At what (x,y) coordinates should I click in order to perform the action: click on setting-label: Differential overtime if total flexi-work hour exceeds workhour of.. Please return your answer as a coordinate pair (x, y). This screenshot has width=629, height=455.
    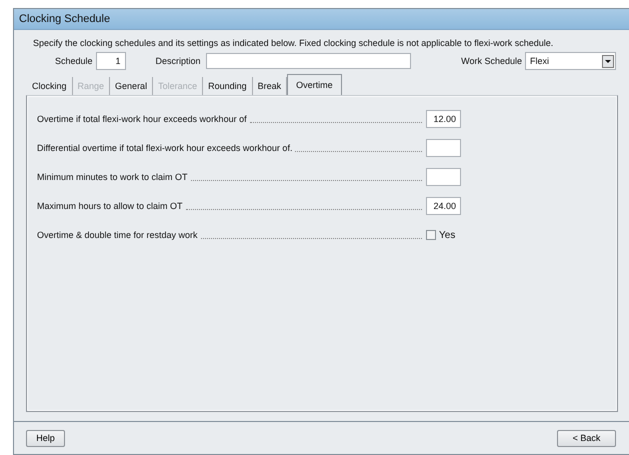
    Looking at the image, I should click on (164, 148).